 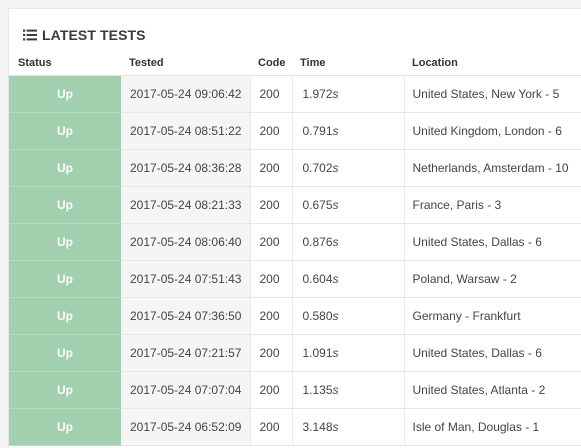 What do you see at coordinates (65, 63) in the screenshot?
I see `column-header-status: Status` at bounding box center [65, 63].